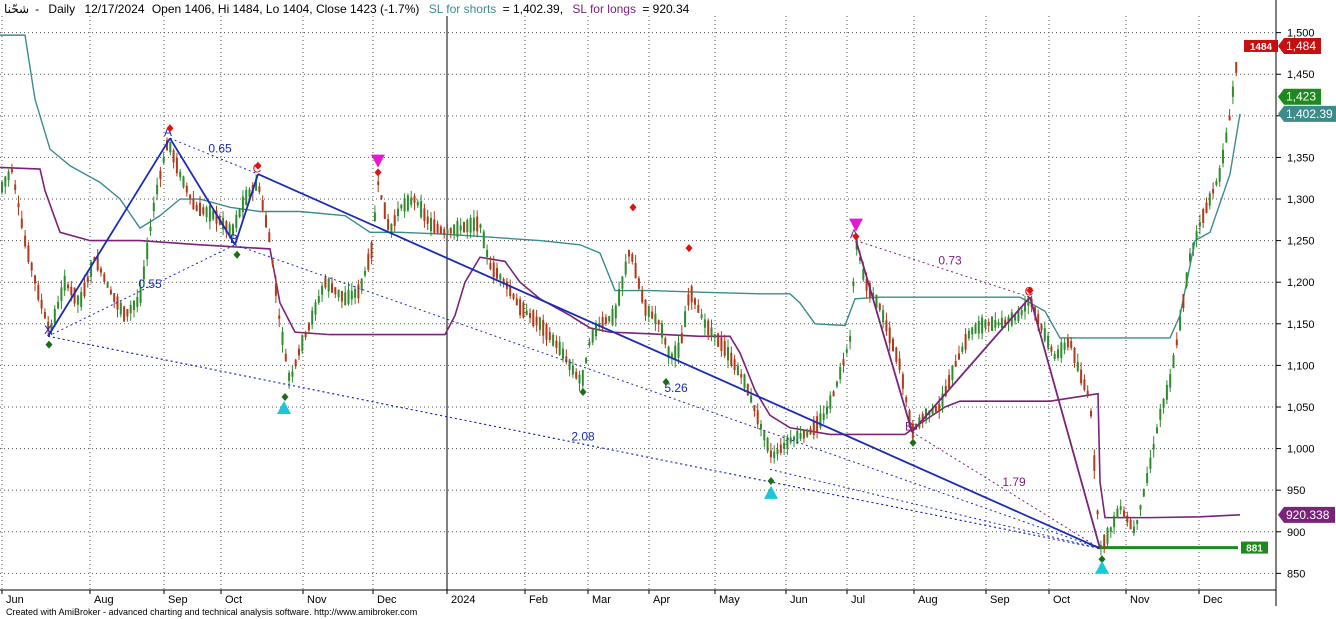 The image size is (1336, 619). Describe the element at coordinates (1296, 533) in the screenshot. I see `y-tick-label: 900` at that location.